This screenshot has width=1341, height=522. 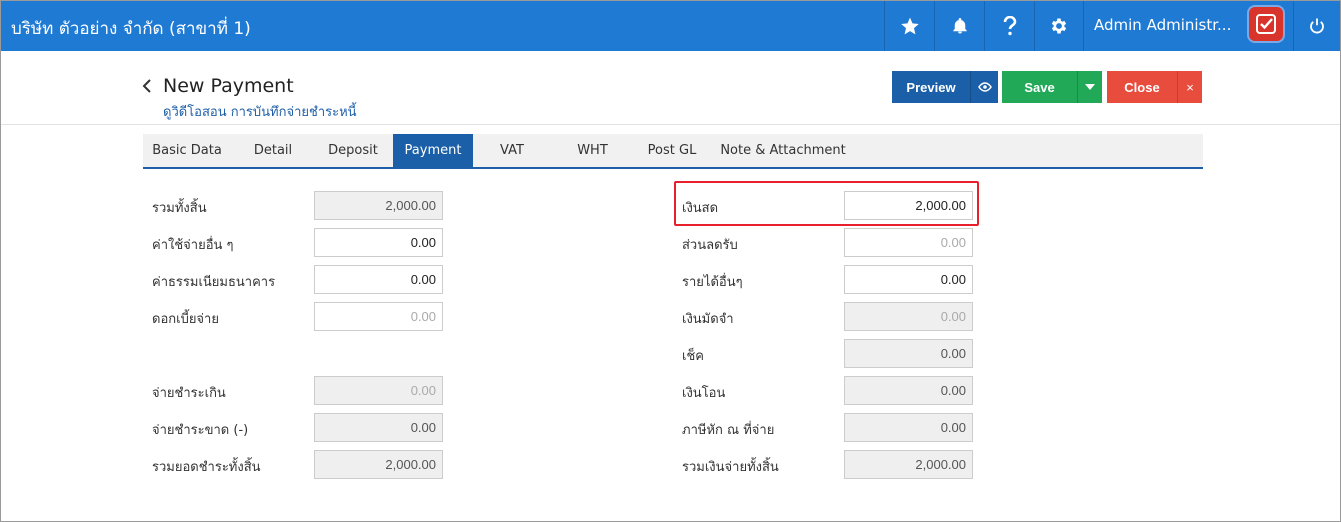 What do you see at coordinates (187, 150) in the screenshot?
I see `tab-basic-data: Basic Data` at bounding box center [187, 150].